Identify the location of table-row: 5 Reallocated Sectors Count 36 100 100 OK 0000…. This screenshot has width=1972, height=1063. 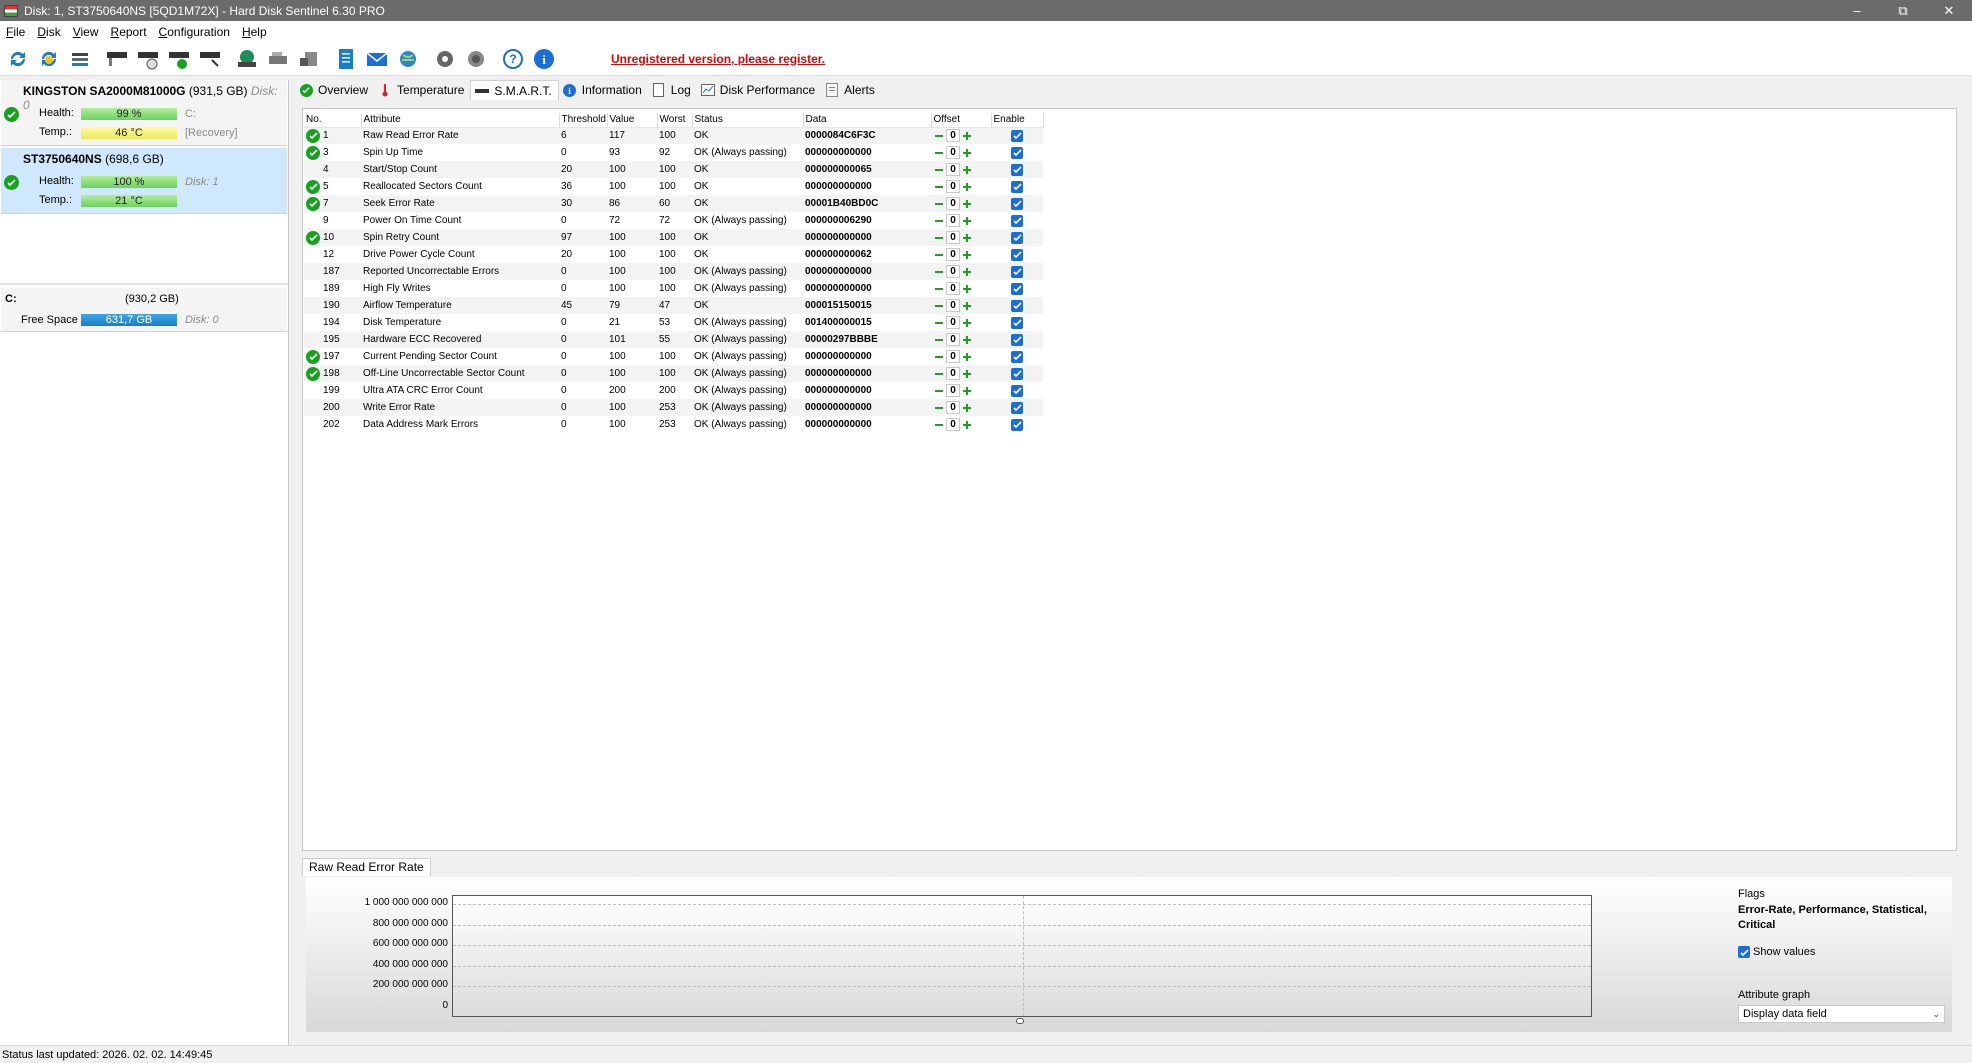
(673, 186).